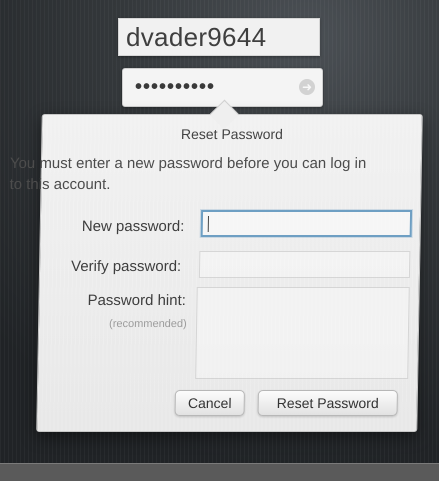 This screenshot has height=481, width=439. What do you see at coordinates (137, 300) in the screenshot?
I see `password-hint-label: Password hint:` at bounding box center [137, 300].